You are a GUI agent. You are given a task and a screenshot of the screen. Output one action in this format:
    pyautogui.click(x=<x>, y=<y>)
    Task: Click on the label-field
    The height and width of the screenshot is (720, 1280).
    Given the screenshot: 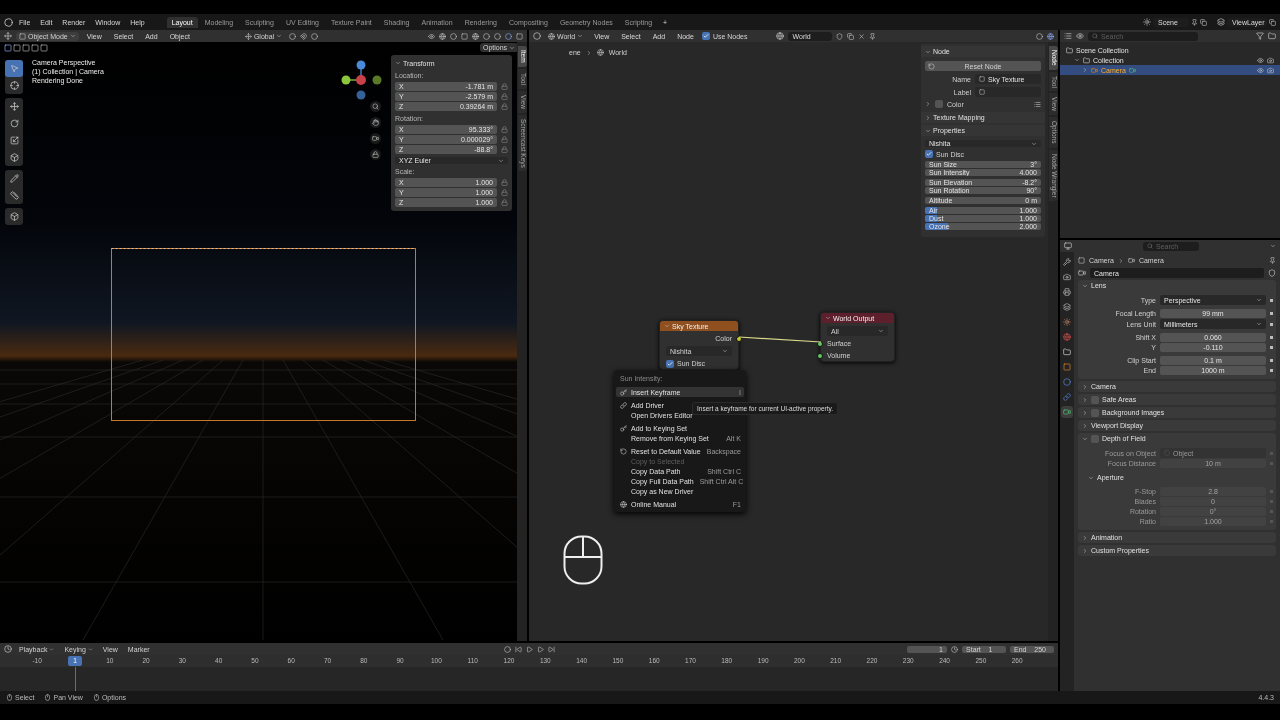 What is the action you would take?
    pyautogui.click(x=1008, y=92)
    